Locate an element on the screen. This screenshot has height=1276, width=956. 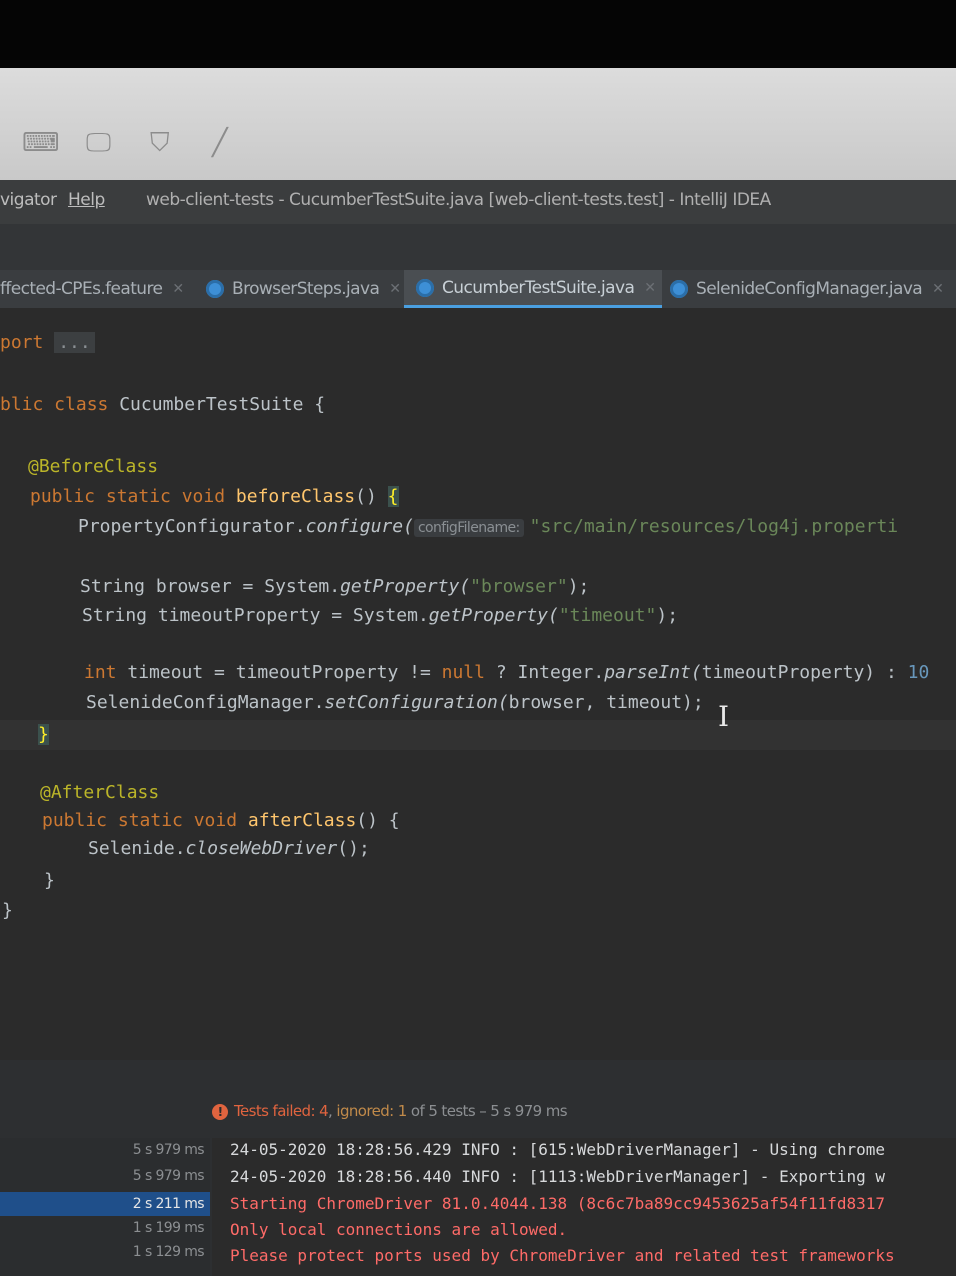
tab-selenide-config-manager: SelenideConfigManager.java ✕ is located at coordinates (813, 289).